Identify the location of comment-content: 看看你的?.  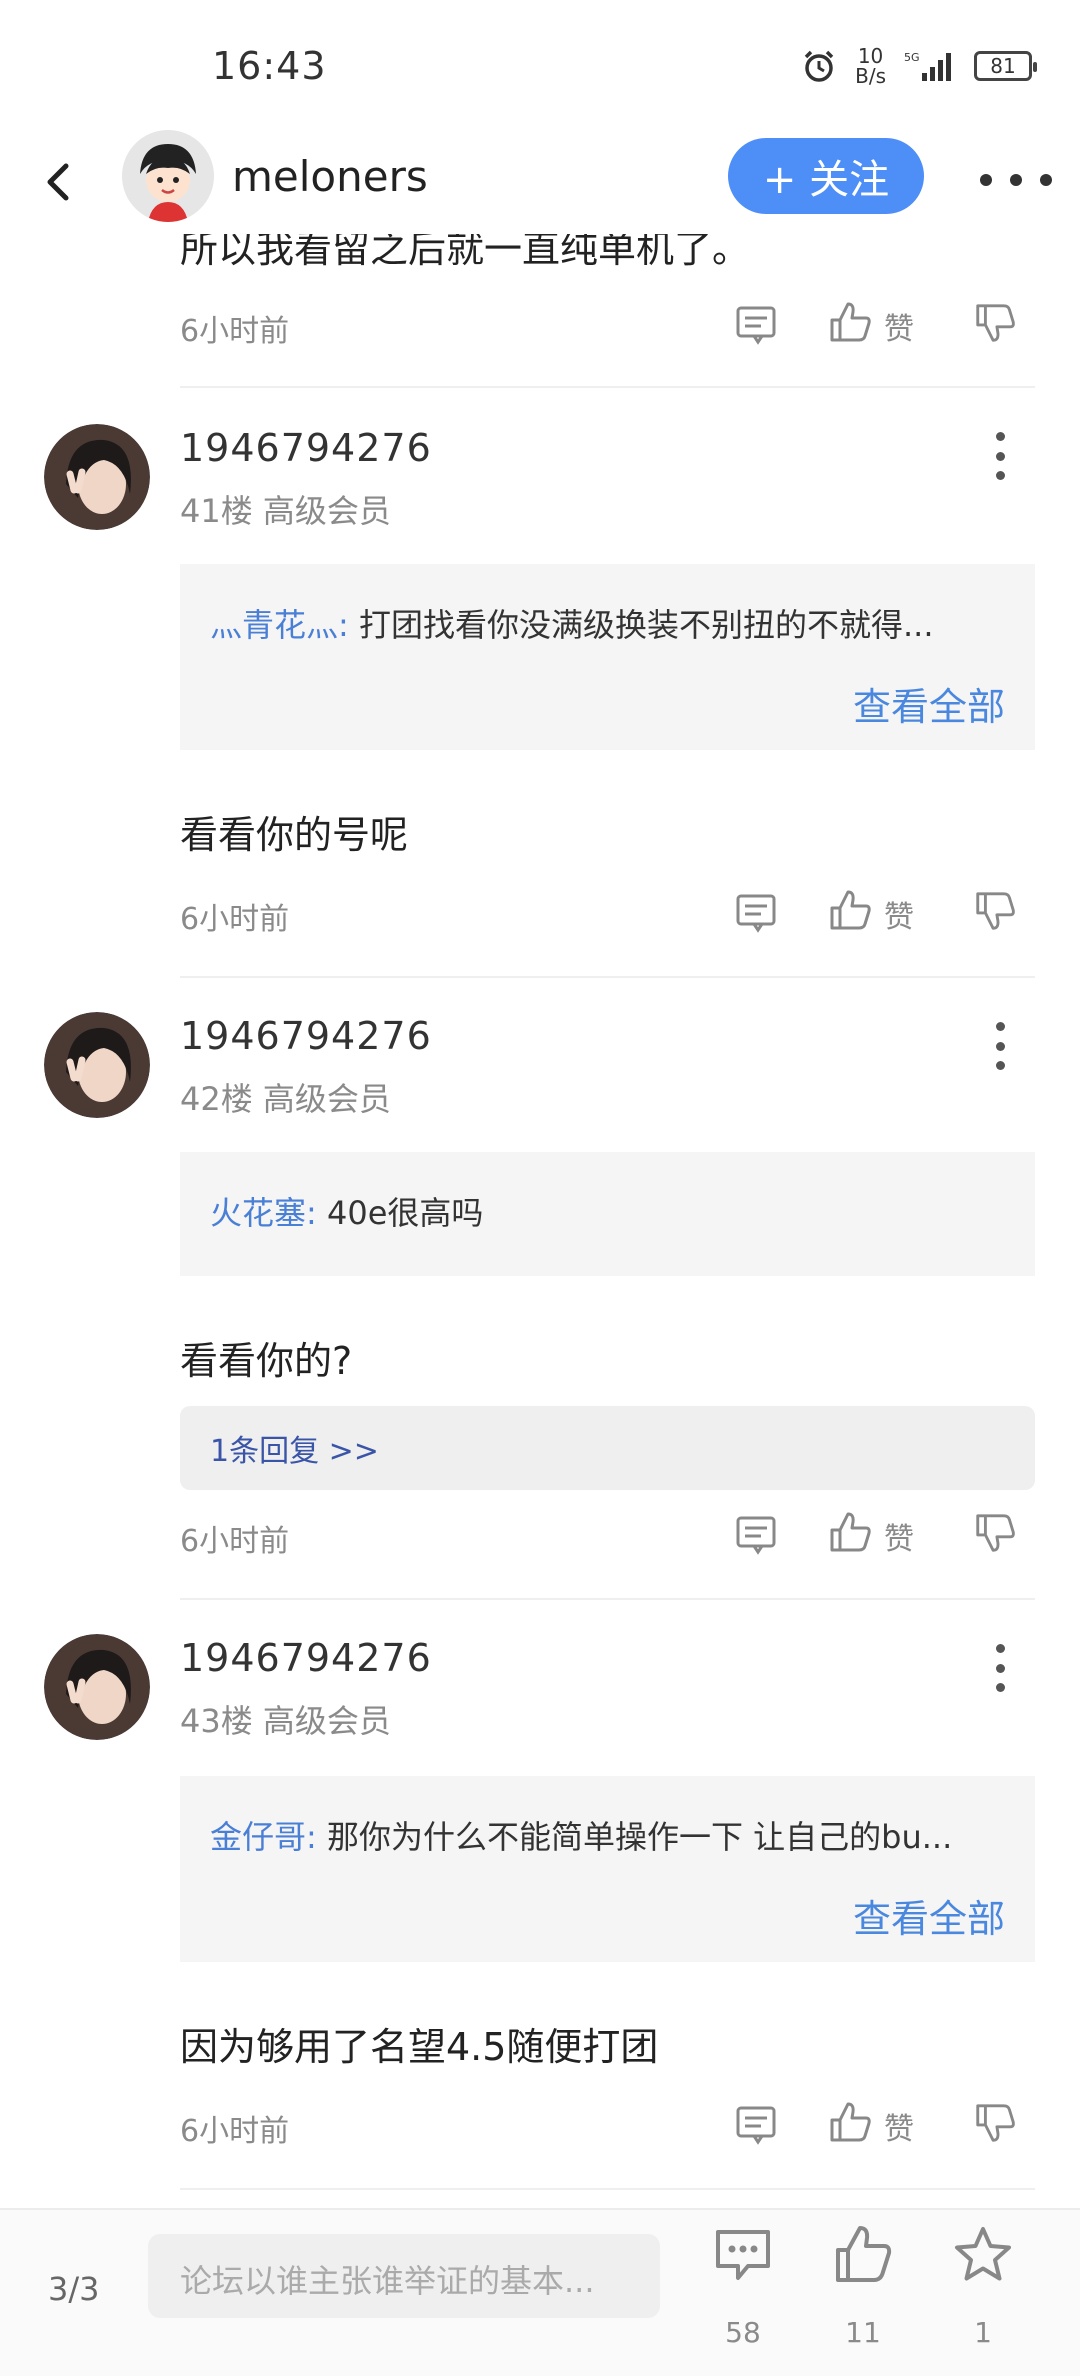
(266, 1361).